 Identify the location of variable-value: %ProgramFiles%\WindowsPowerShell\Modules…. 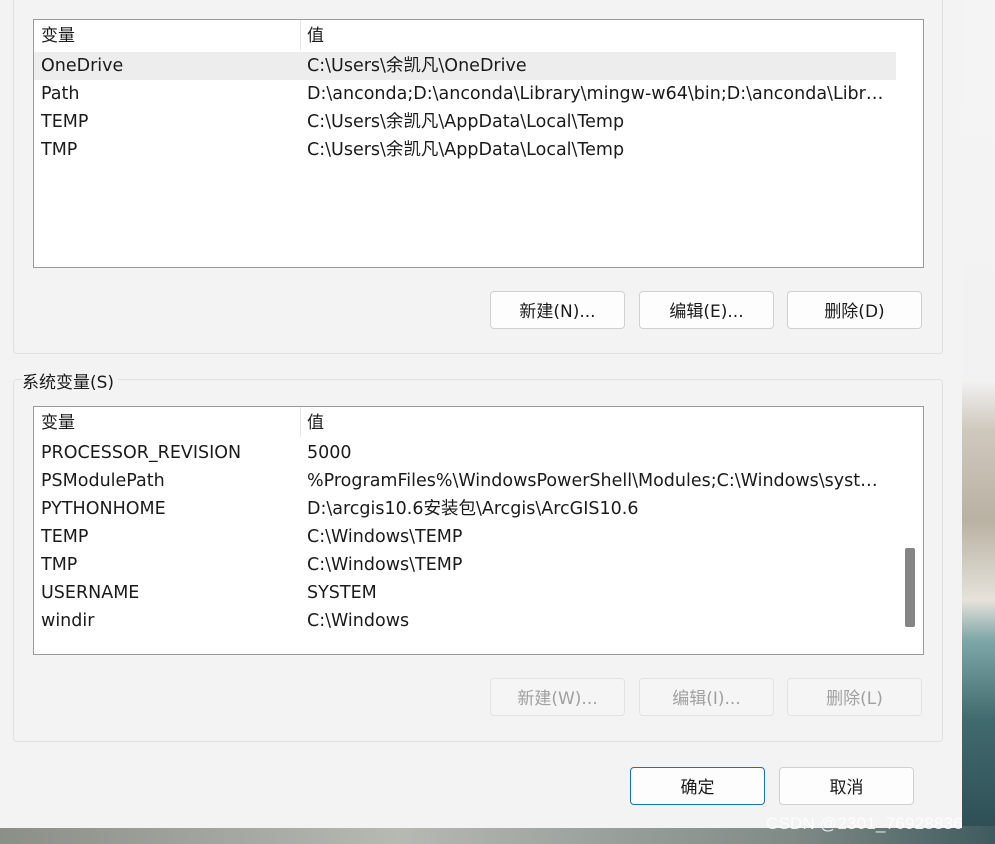
(597, 481).